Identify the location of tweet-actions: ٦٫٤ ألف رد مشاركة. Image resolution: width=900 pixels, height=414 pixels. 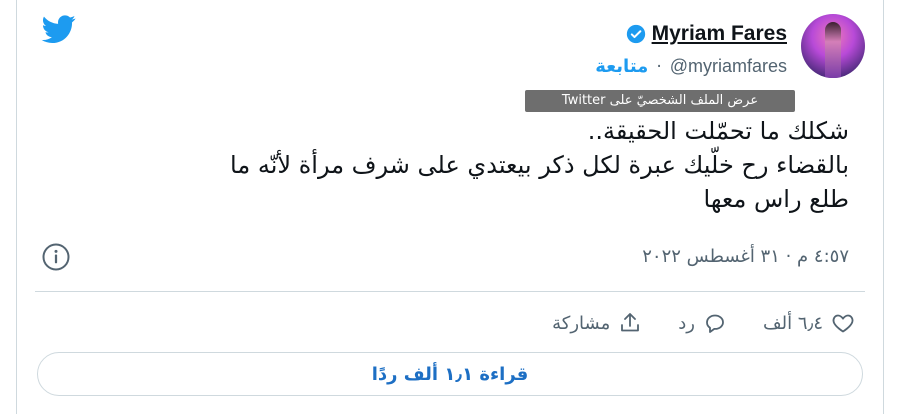
(685, 323).